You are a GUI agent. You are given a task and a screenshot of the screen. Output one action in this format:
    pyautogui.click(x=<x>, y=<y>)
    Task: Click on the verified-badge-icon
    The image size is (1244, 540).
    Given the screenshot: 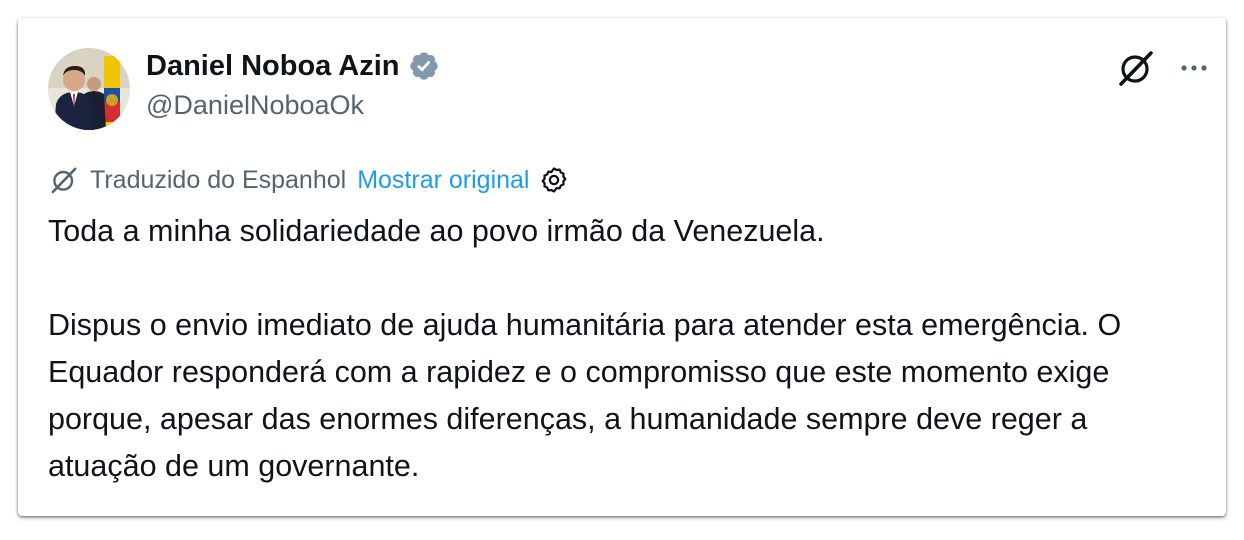 What is the action you would take?
    pyautogui.click(x=424, y=66)
    